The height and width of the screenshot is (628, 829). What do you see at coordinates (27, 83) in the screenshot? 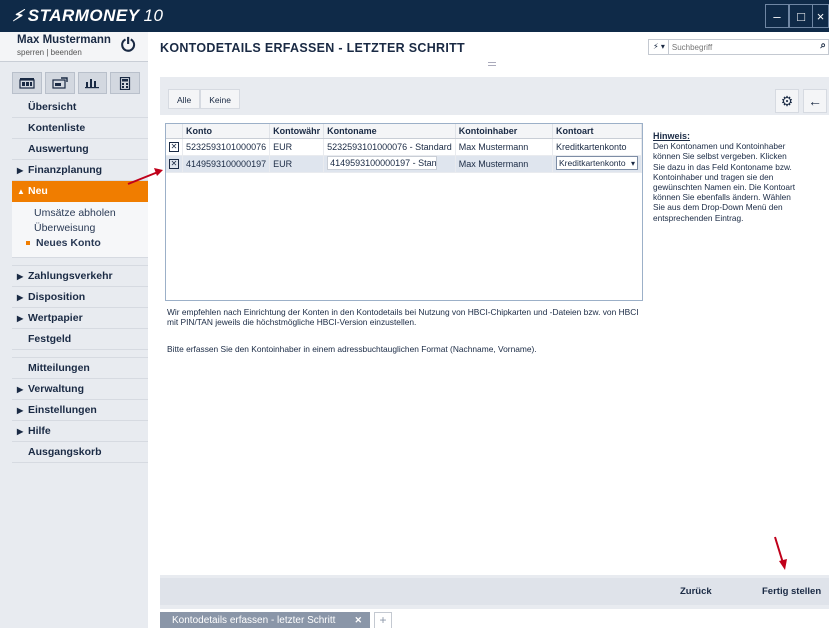
I see `bank-icon` at bounding box center [27, 83].